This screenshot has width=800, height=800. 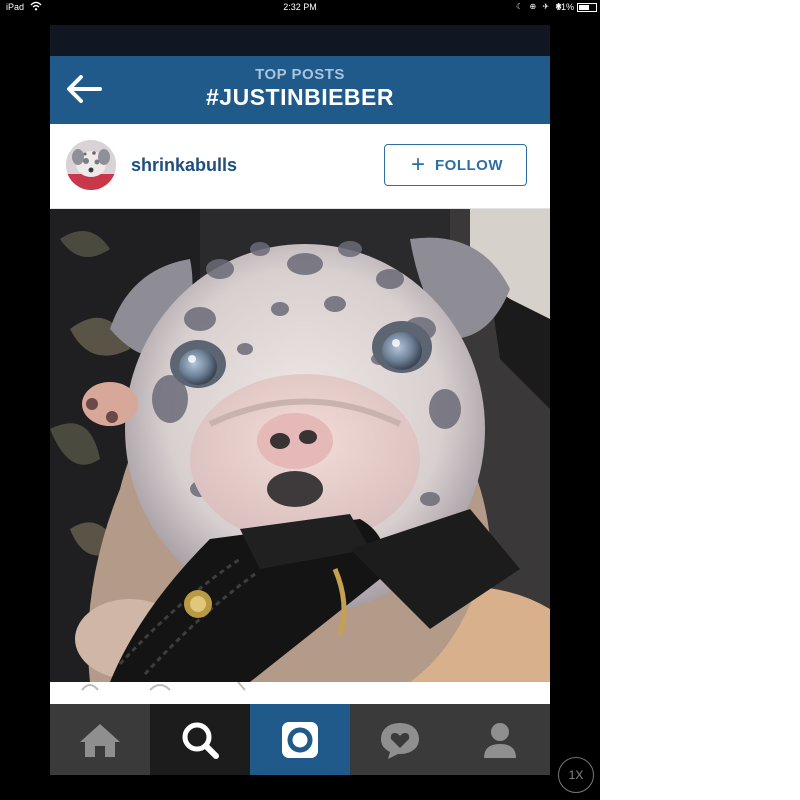 I want to click on tab-camera, so click(x=300, y=739).